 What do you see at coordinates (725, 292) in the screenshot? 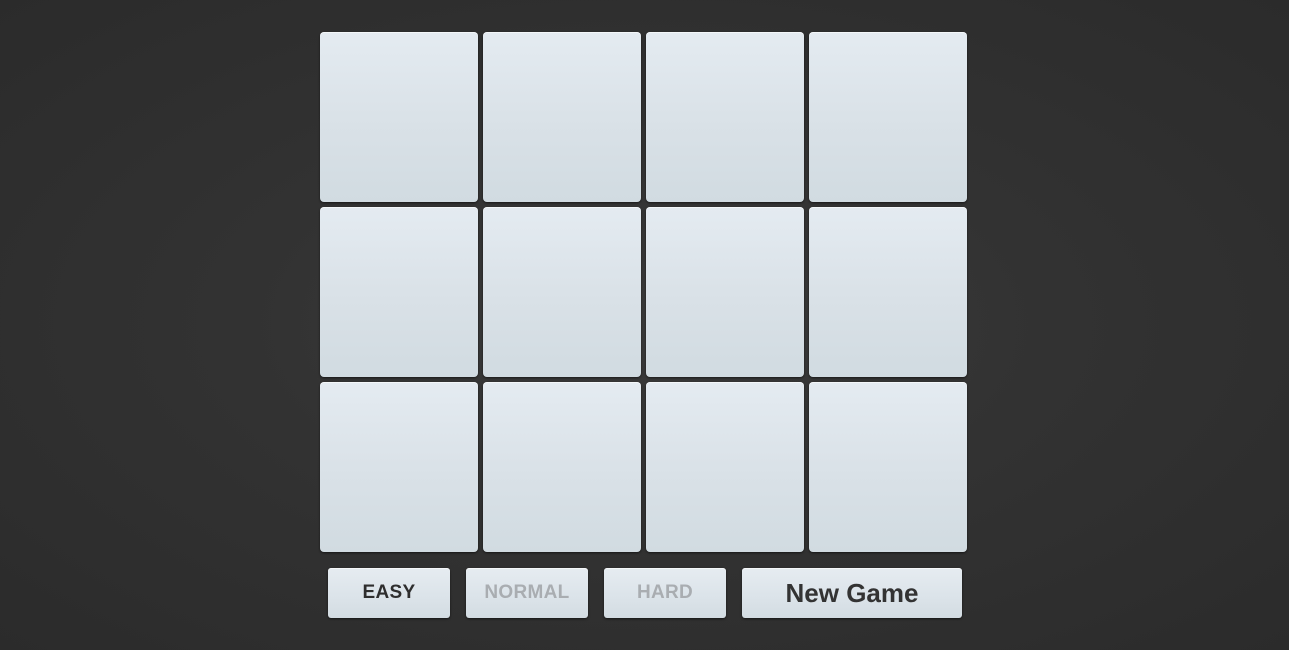
I see `card-r2-c3` at bounding box center [725, 292].